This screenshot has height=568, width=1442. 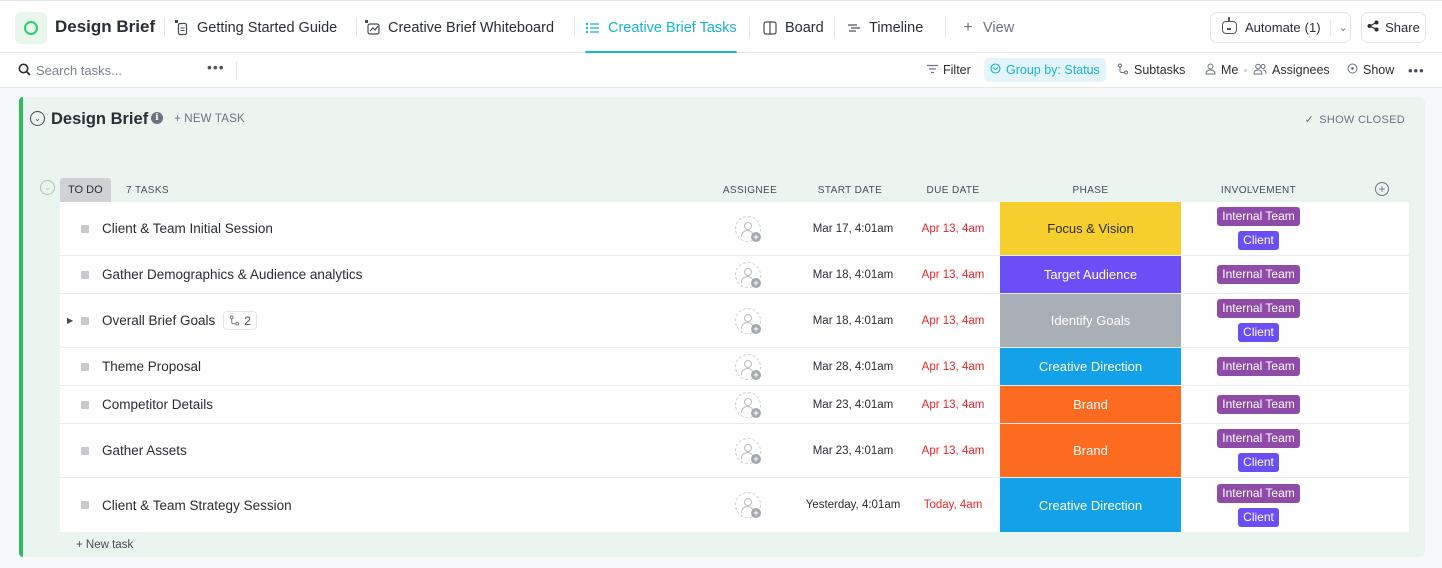 I want to click on start-date: Yesterday, 4:01am, so click(x=853, y=505).